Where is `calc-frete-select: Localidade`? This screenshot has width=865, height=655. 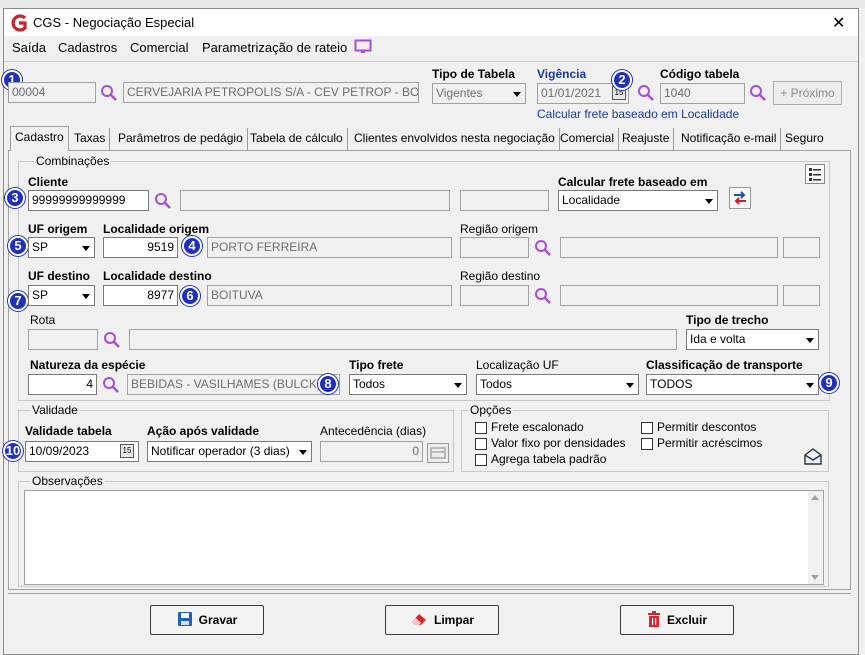
calc-frete-select: Localidade is located at coordinates (638, 200).